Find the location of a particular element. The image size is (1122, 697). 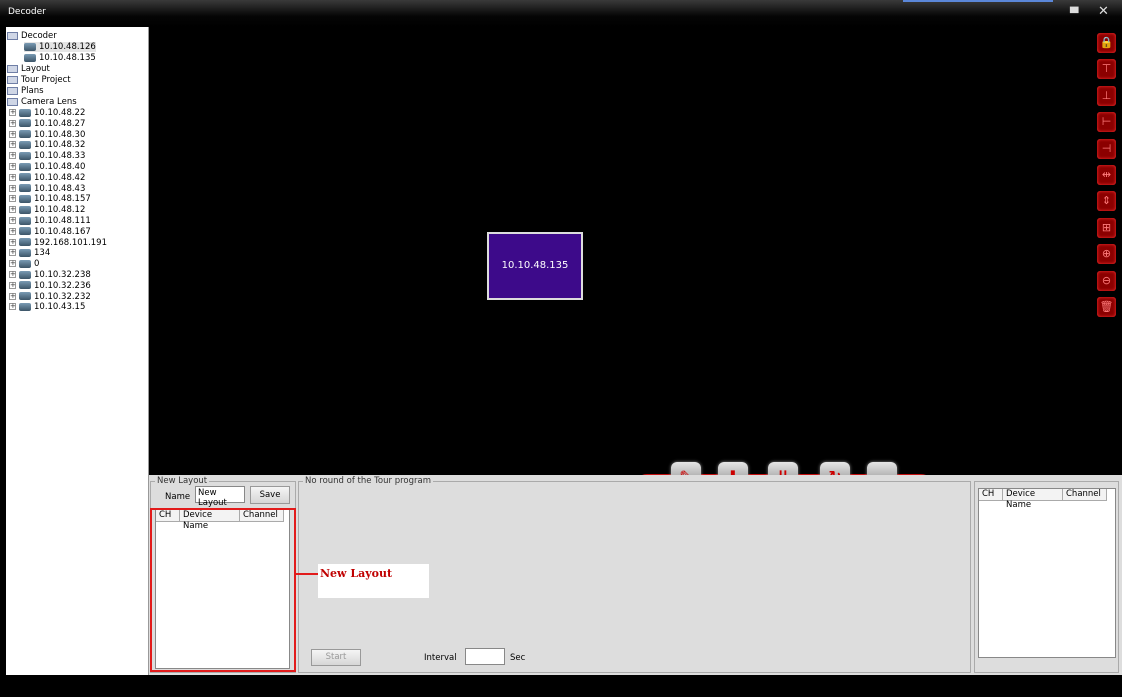

tour-channel-list: CH Device Name Channel is located at coordinates (1047, 573).